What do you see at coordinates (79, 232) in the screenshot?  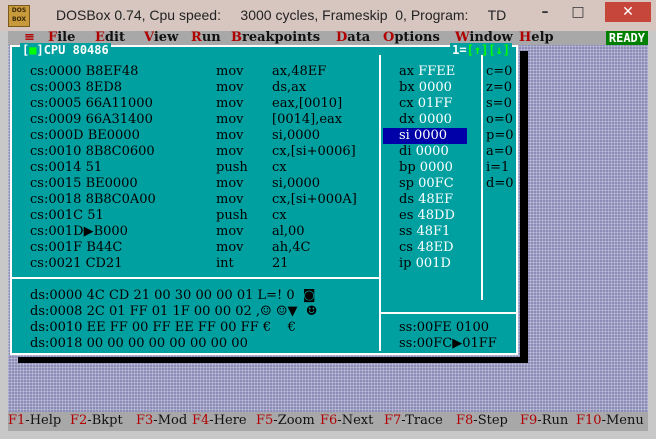 I see `disasm-row-current: cs:001D▶B000` at bounding box center [79, 232].